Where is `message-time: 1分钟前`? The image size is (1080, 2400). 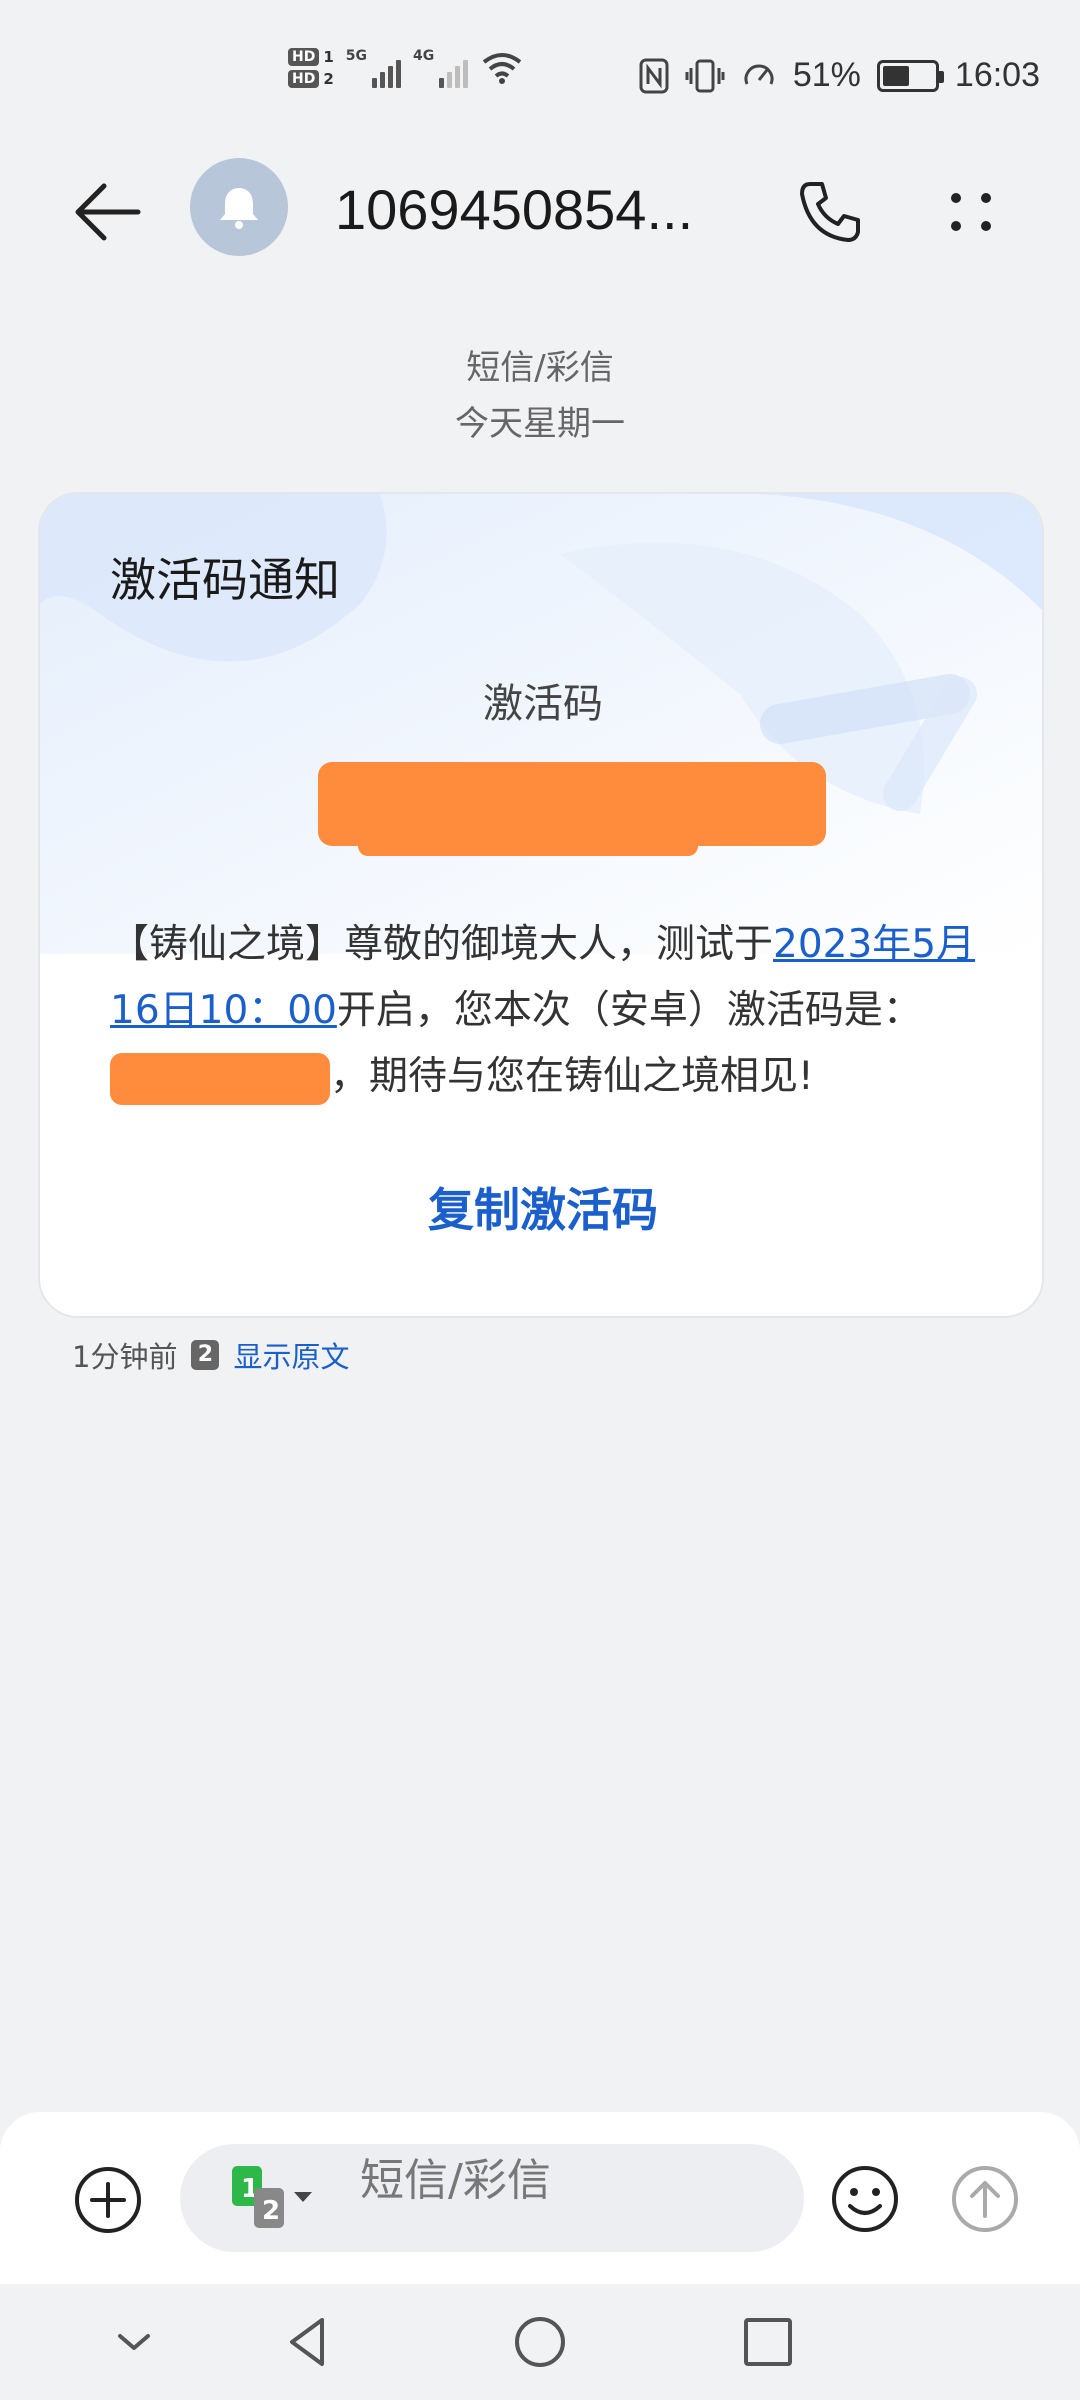
message-time: 1分钟前 is located at coordinates (125, 1357).